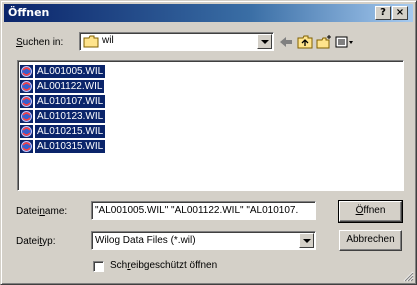 Image resolution: width=417 pixels, height=285 pixels. What do you see at coordinates (176, 41) in the screenshot?
I see `lookin-combo: wil` at bounding box center [176, 41].